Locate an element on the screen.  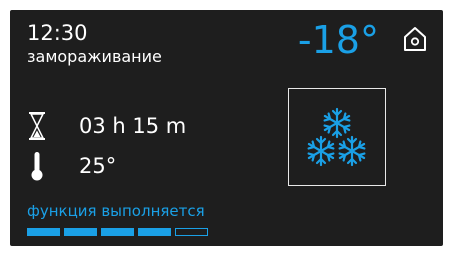
thermometer-icon is located at coordinates (38, 166).